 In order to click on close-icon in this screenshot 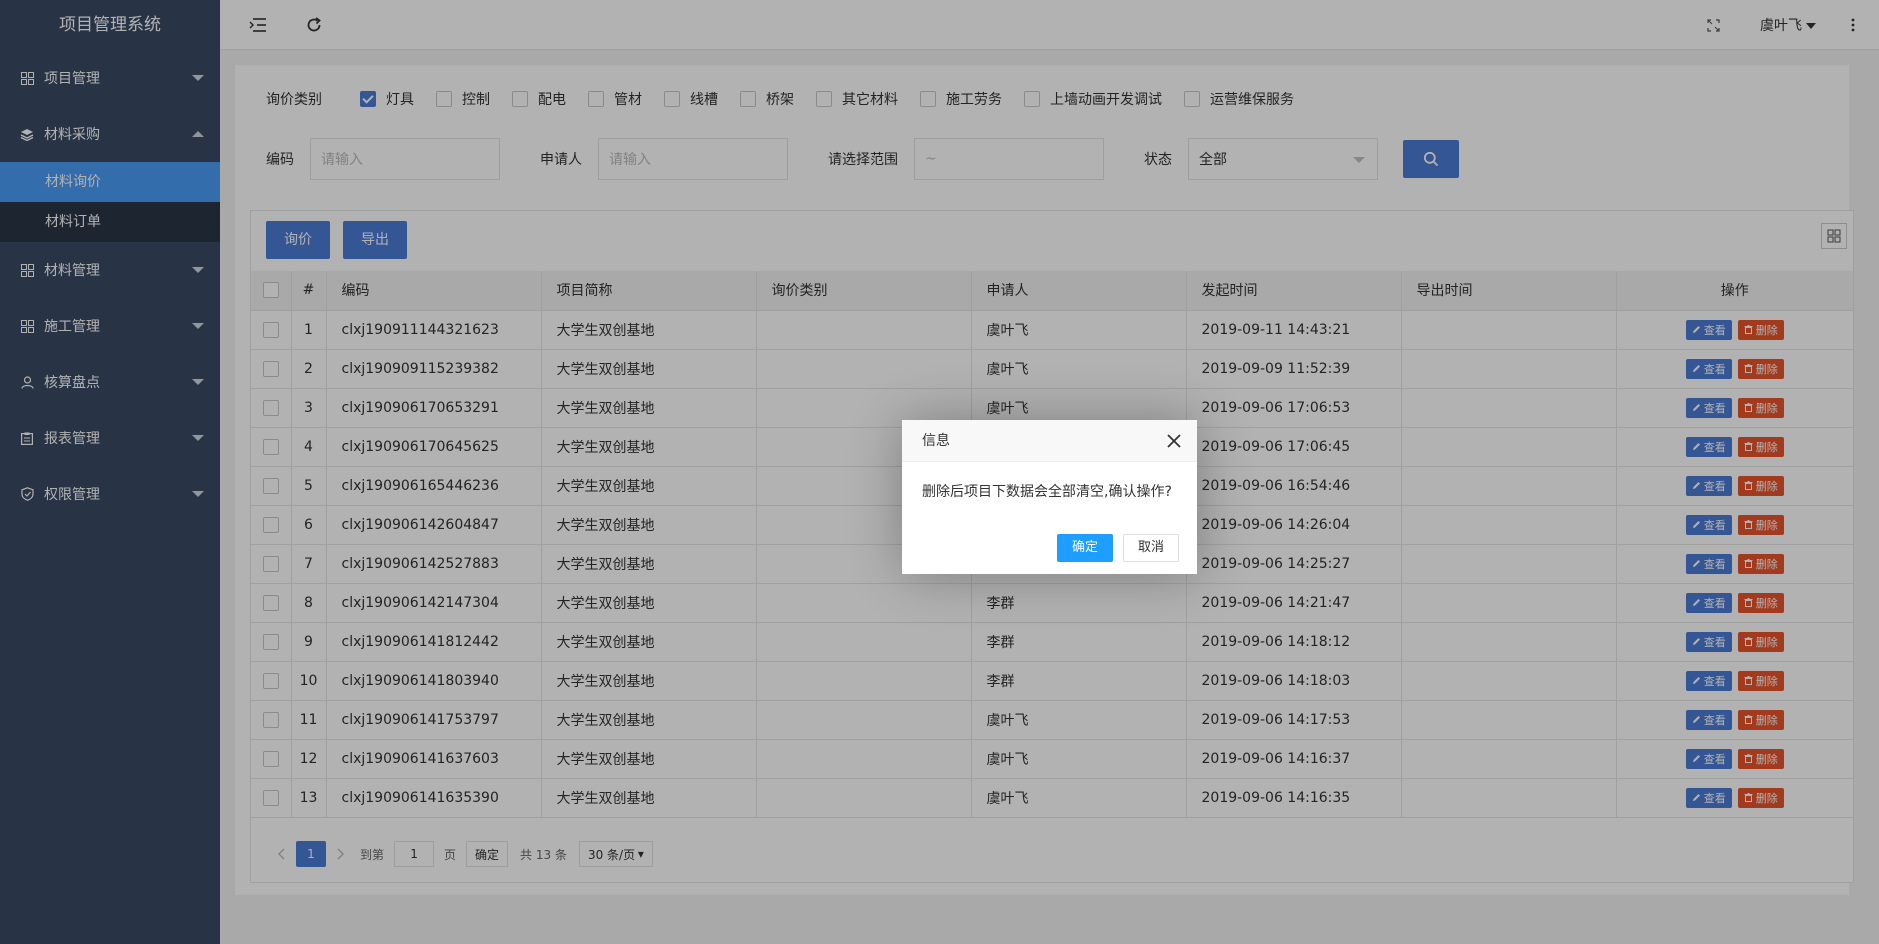, I will do `click(1174, 441)`.